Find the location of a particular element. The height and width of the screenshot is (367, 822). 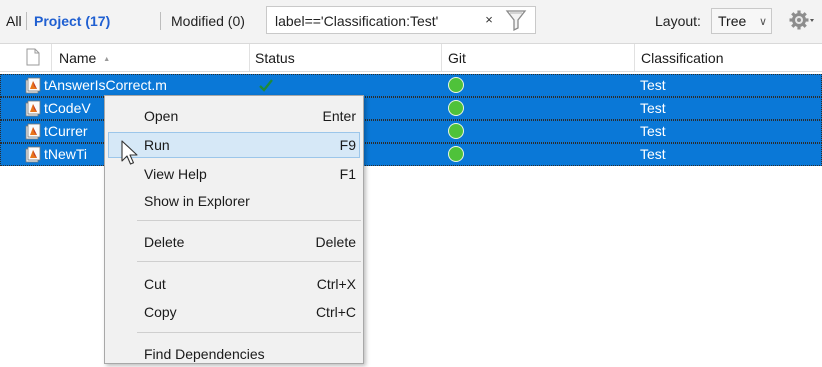

column-header-classification: Classification is located at coordinates (682, 58).